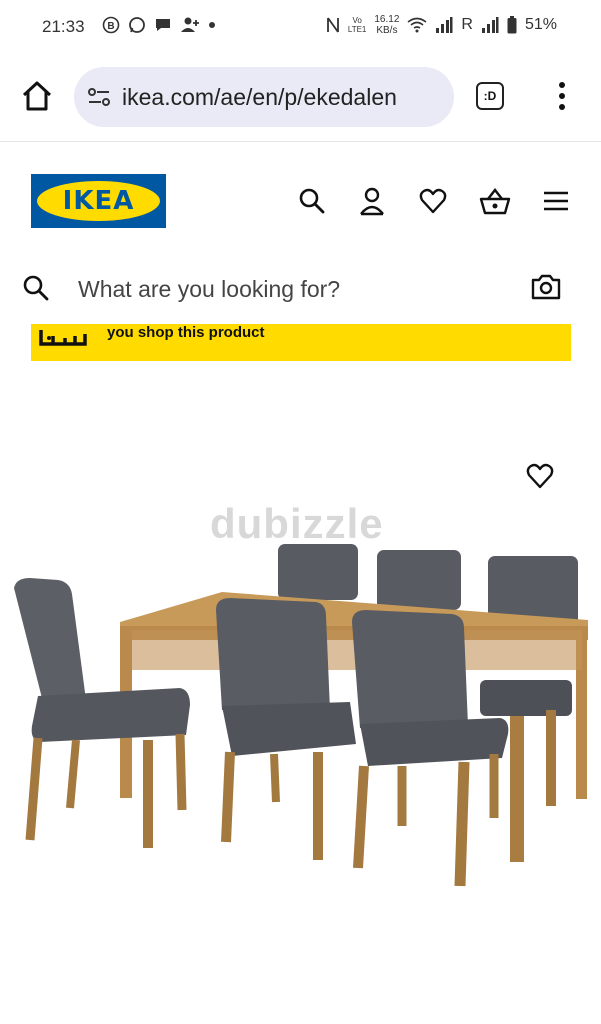 This screenshot has width=601, height=1024. What do you see at coordinates (163, 25) in the screenshot?
I see `message-icon` at bounding box center [163, 25].